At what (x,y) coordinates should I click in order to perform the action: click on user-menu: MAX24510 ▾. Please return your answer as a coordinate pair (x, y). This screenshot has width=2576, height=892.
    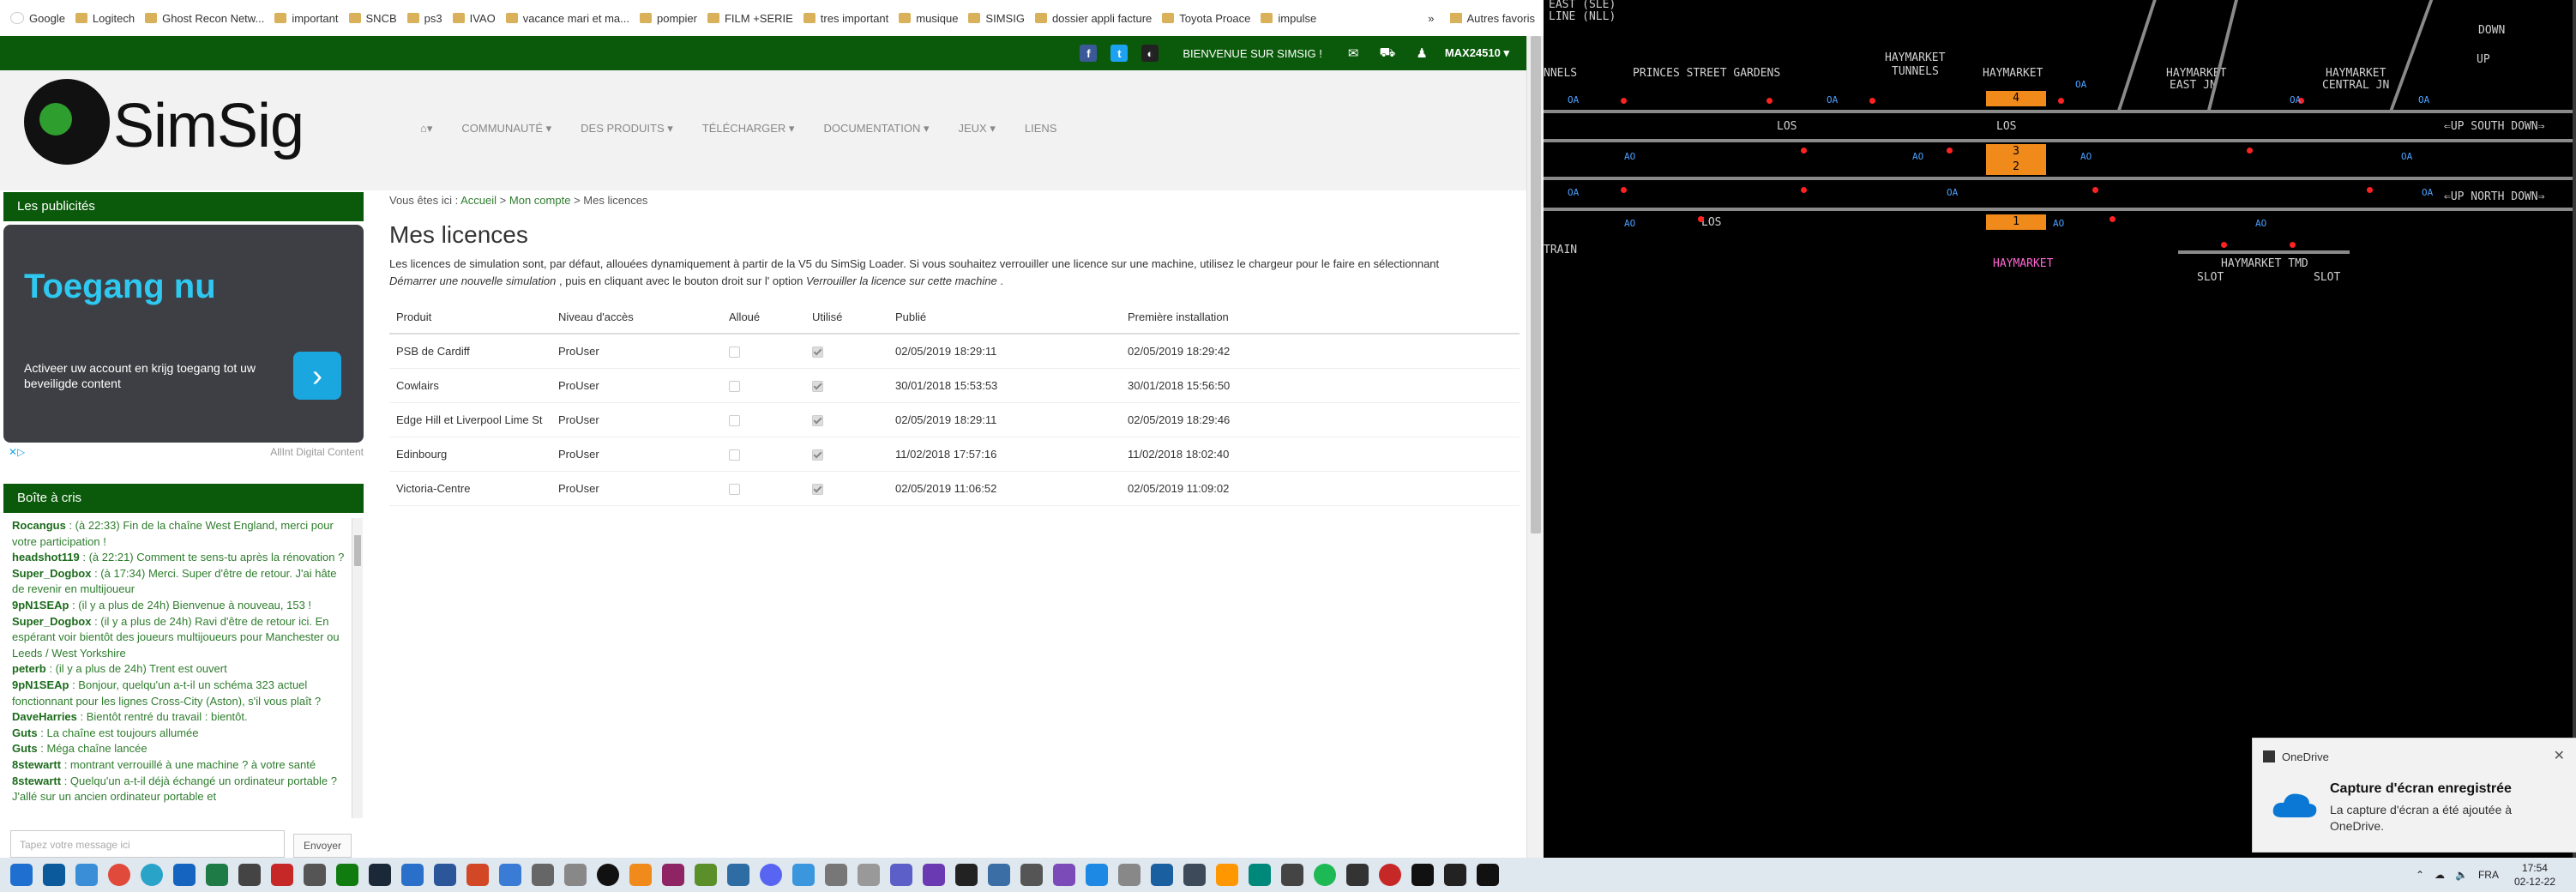
    Looking at the image, I should click on (1477, 53).